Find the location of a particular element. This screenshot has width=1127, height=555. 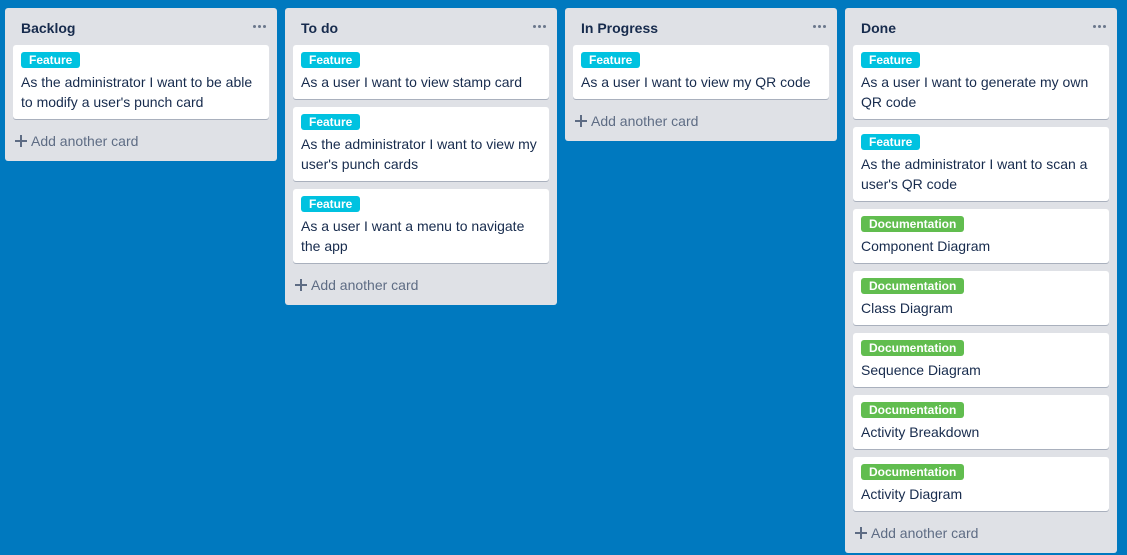

card: Documentation Sequence Diagram is located at coordinates (981, 360).